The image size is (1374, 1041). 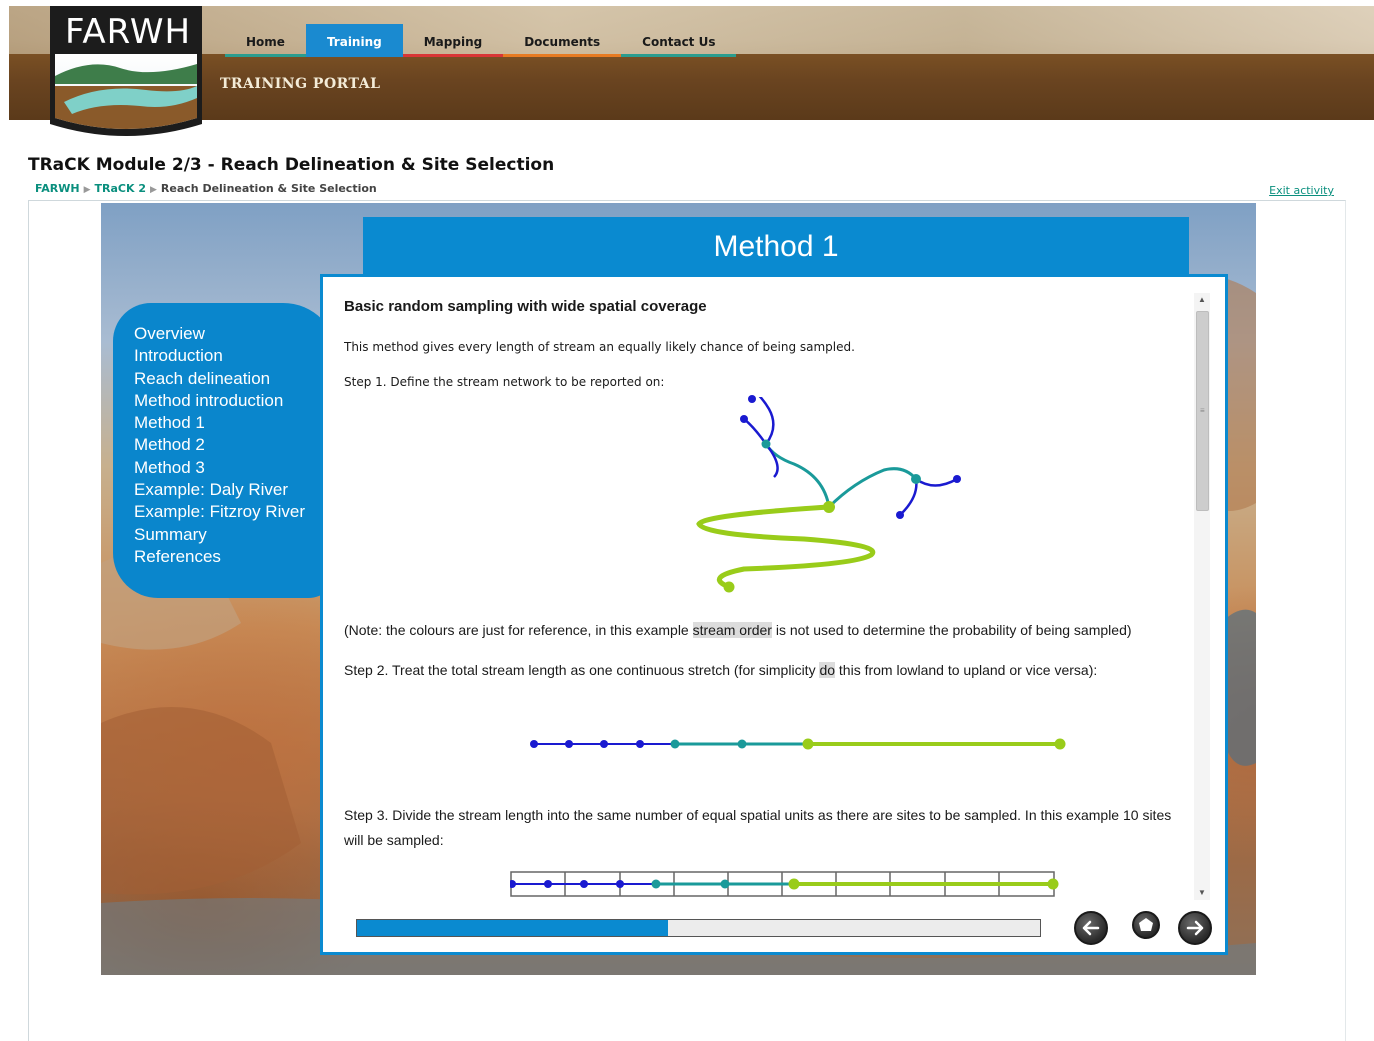 I want to click on note-highlight: stream order, so click(x=732, y=630).